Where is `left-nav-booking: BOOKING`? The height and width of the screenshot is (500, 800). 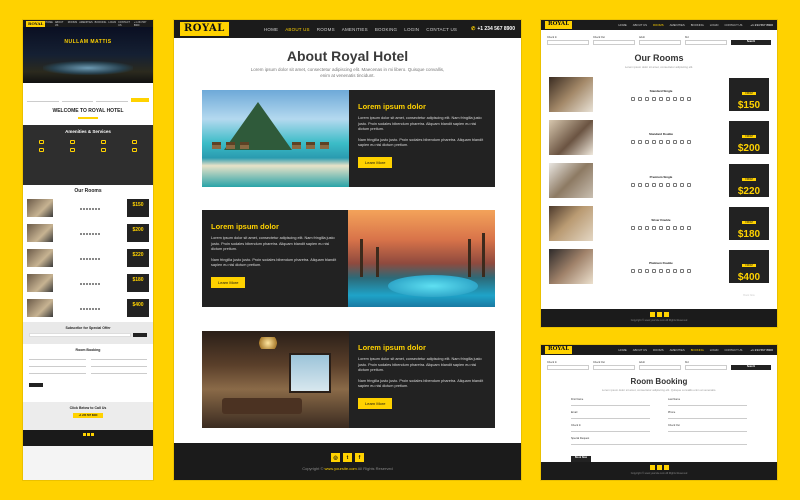
left-nav-booking: BOOKING is located at coordinates (101, 24).